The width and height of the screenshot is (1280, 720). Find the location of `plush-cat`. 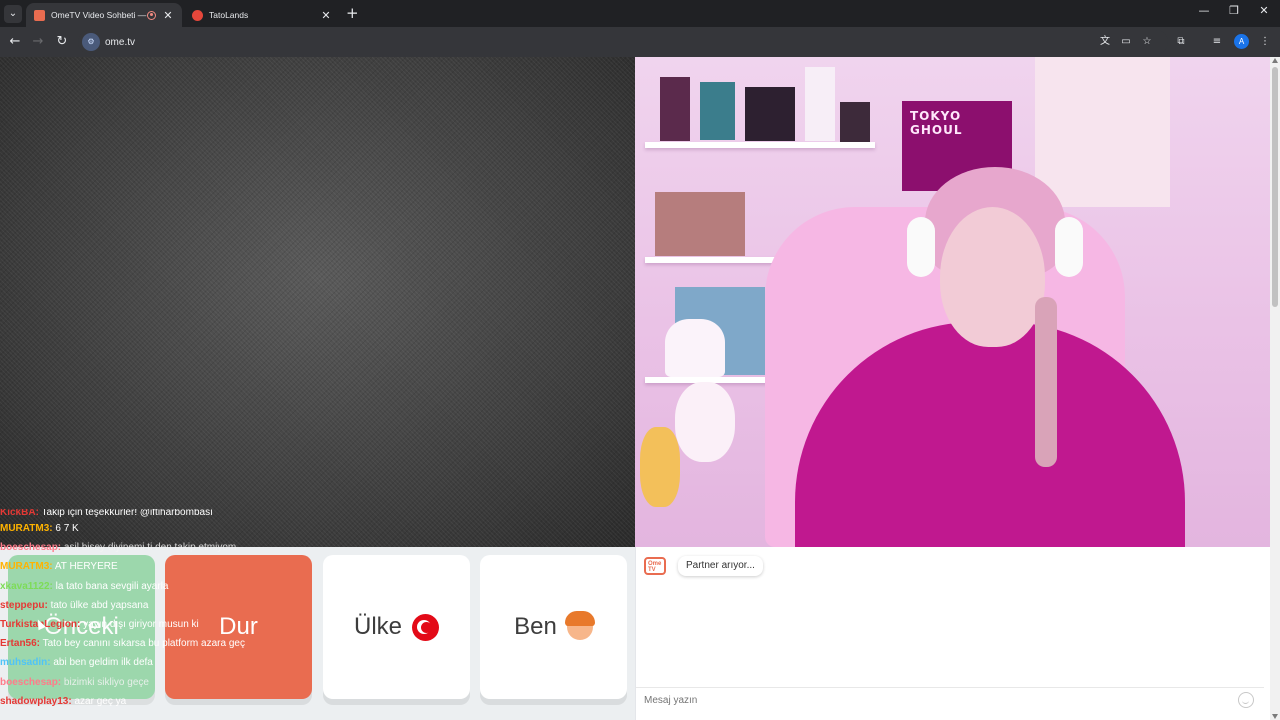

plush-cat is located at coordinates (695, 348).